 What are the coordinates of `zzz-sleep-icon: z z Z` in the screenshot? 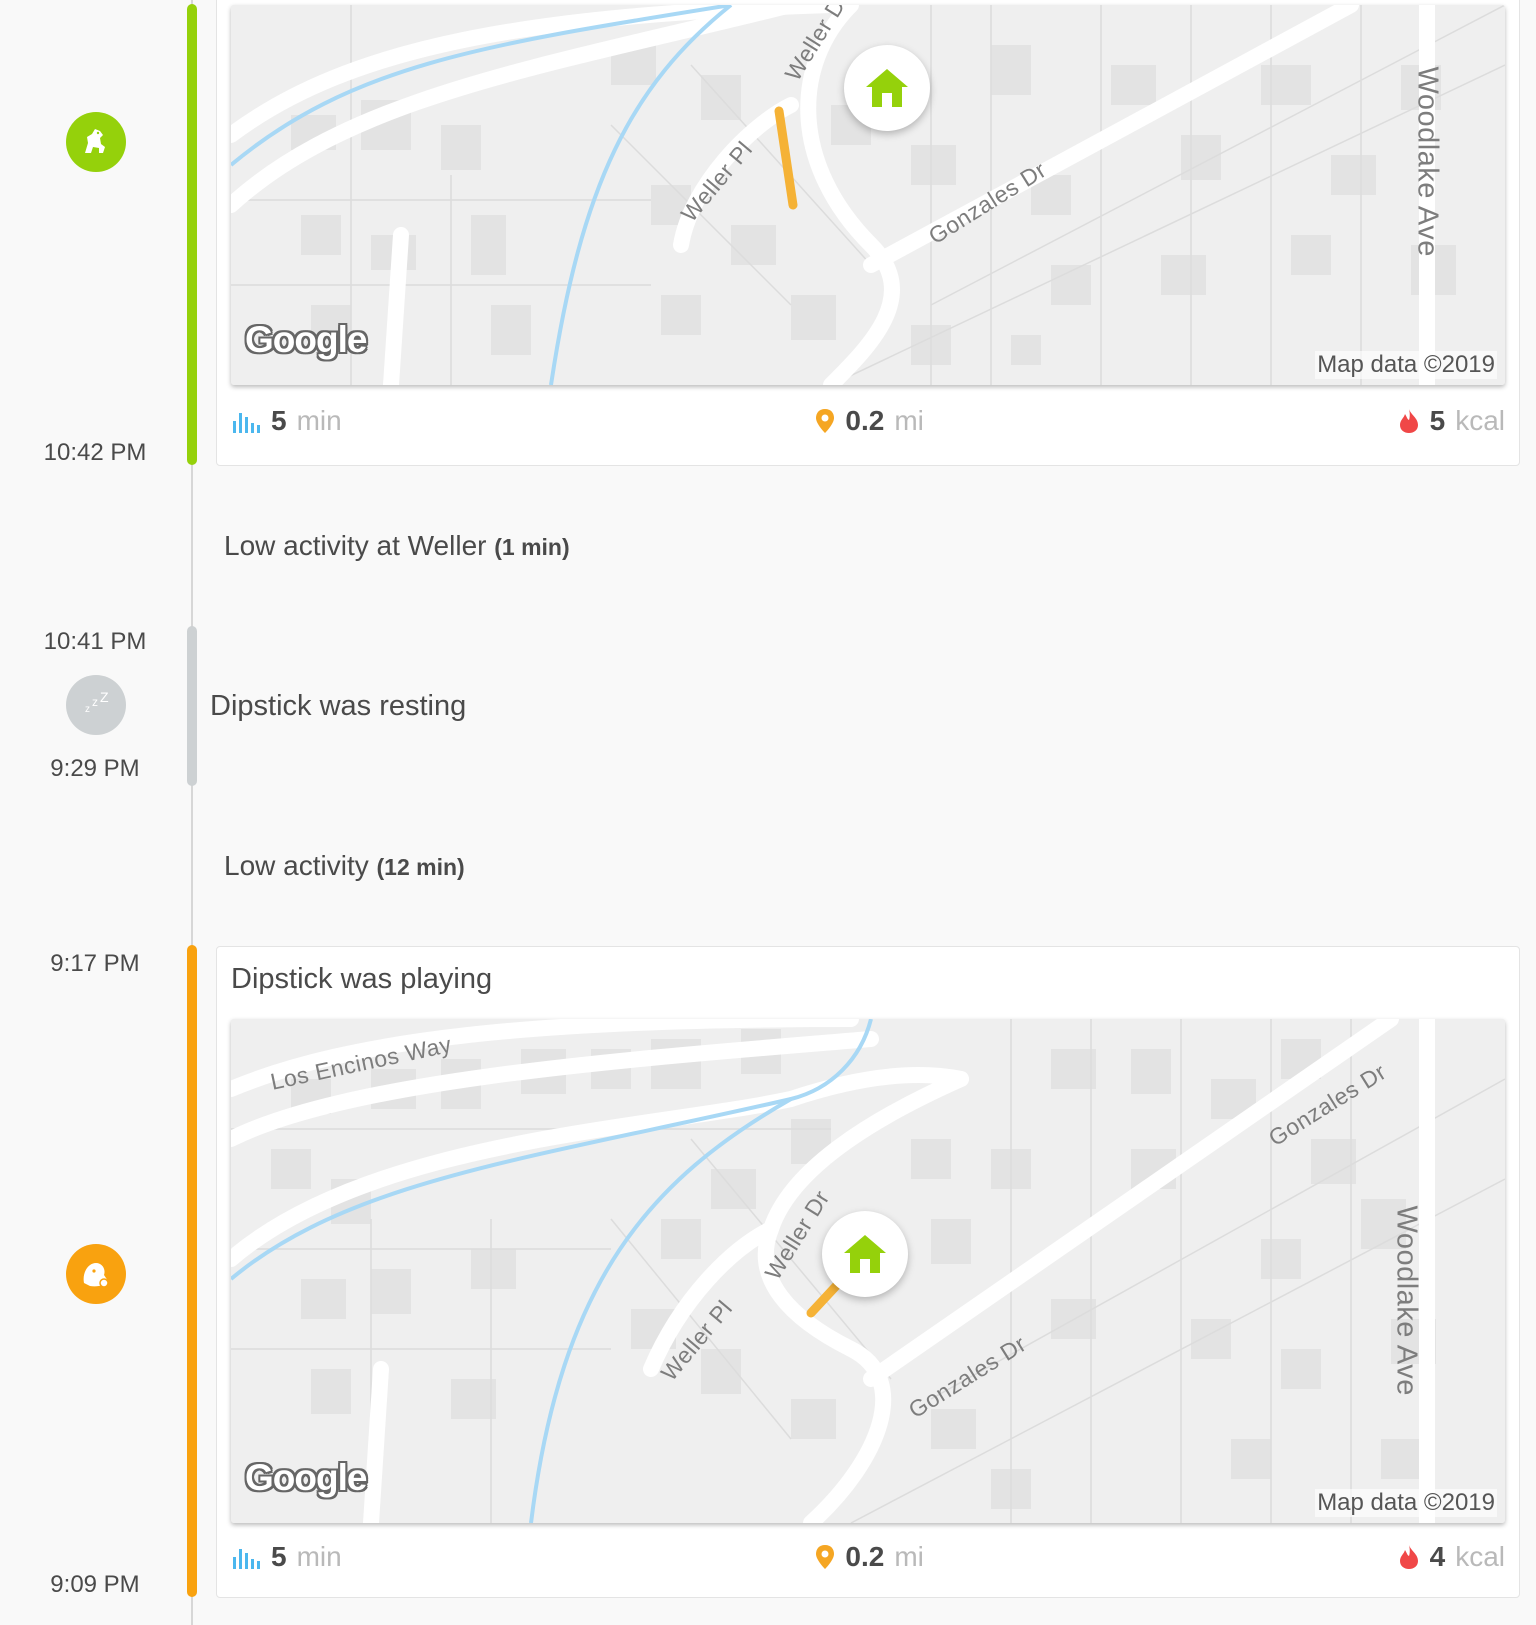 It's located at (97, 703).